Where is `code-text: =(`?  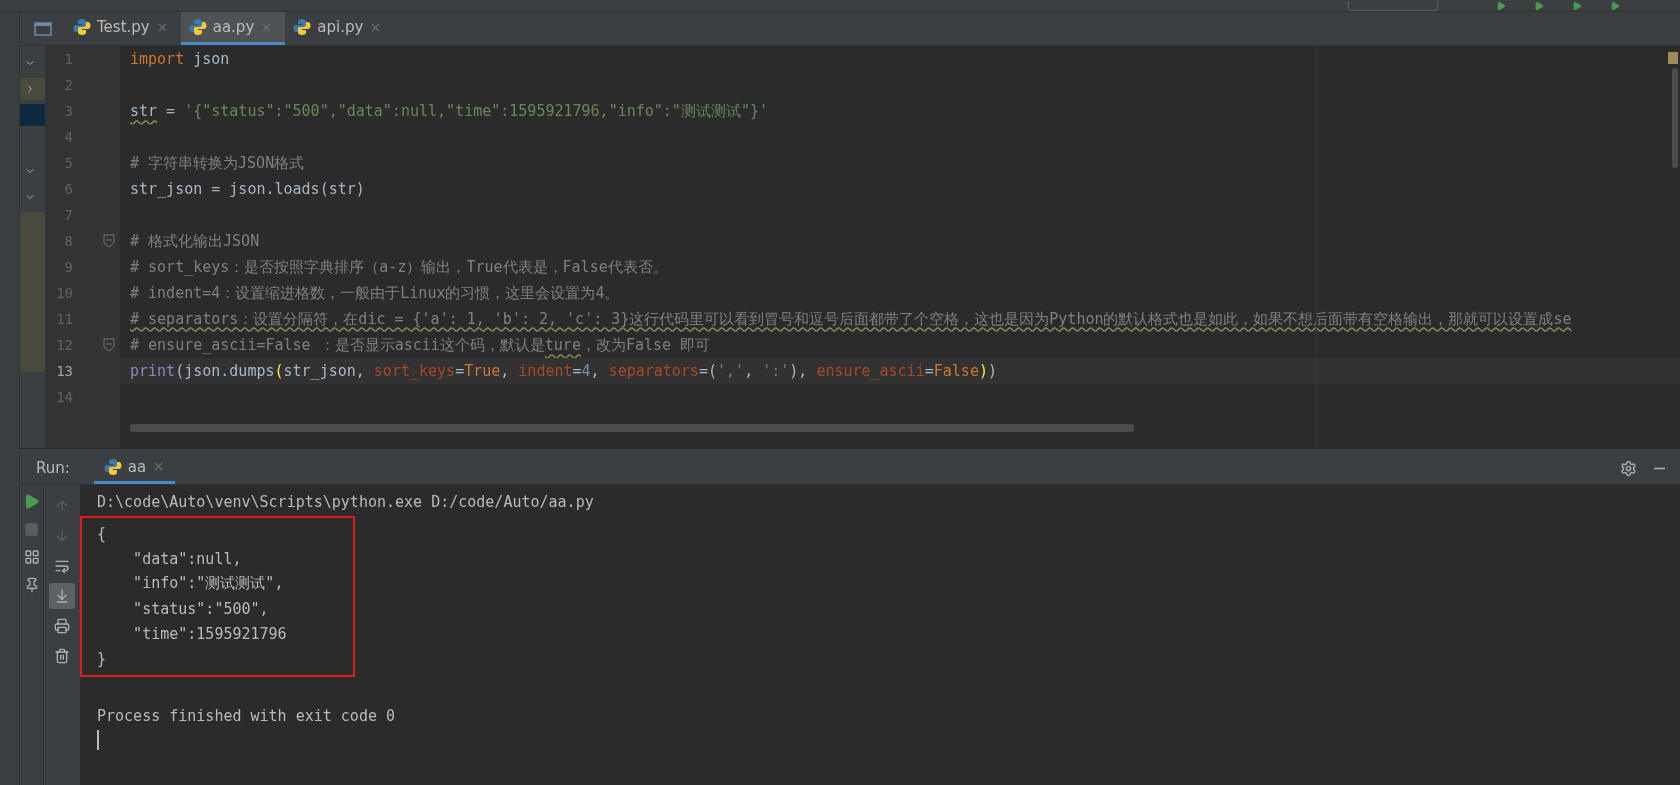
code-text: =( is located at coordinates (708, 371).